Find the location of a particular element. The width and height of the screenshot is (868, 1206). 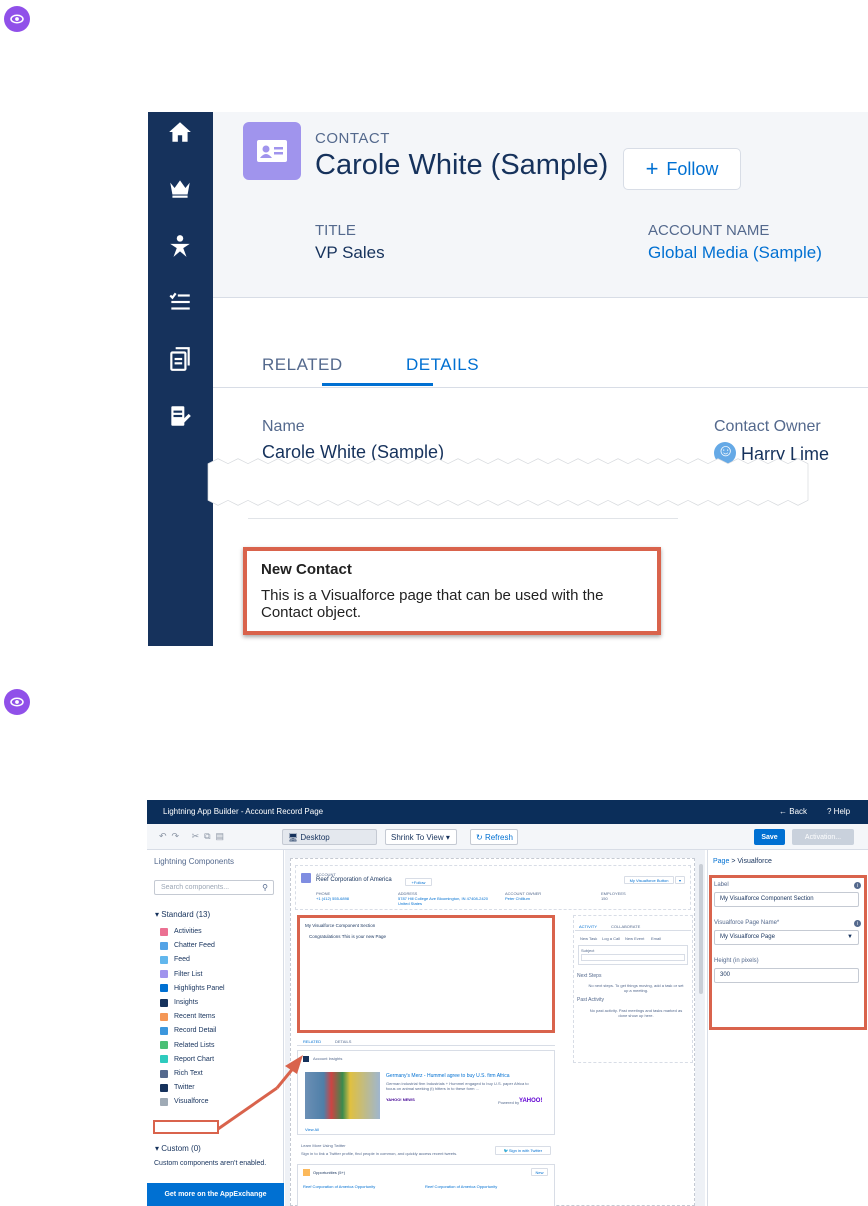

help-button: ? Help is located at coordinates (838, 811).